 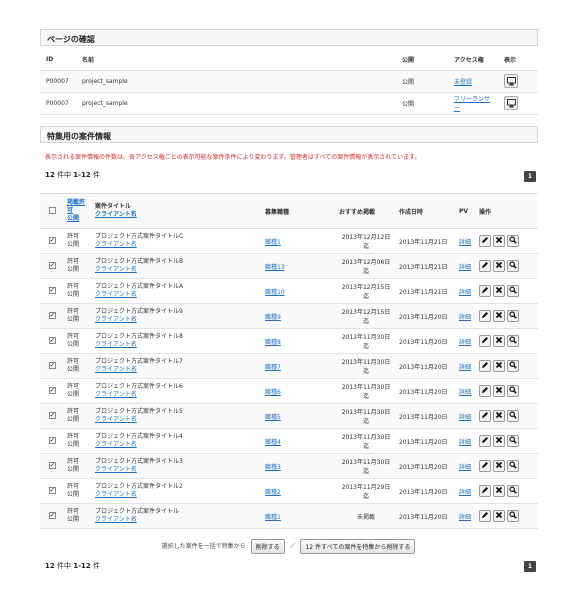 I want to click on row-job-link: 職種5, so click(x=273, y=417).